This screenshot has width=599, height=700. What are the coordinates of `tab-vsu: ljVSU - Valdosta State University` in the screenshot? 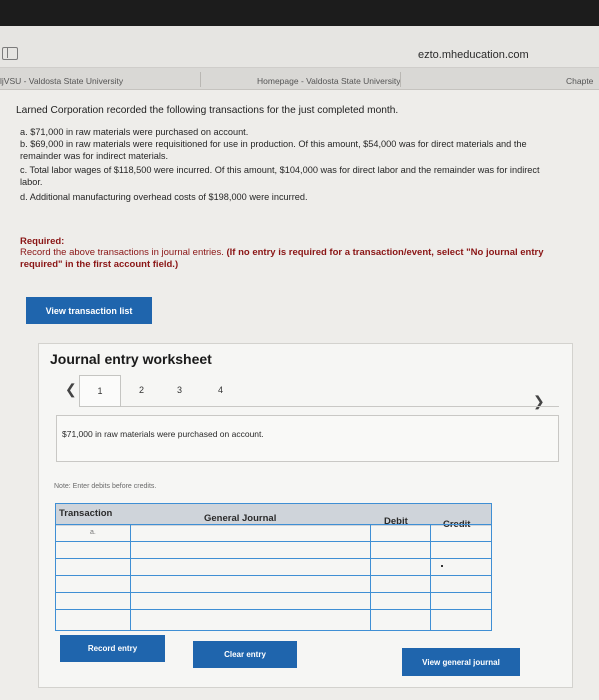 It's located at (61, 81).